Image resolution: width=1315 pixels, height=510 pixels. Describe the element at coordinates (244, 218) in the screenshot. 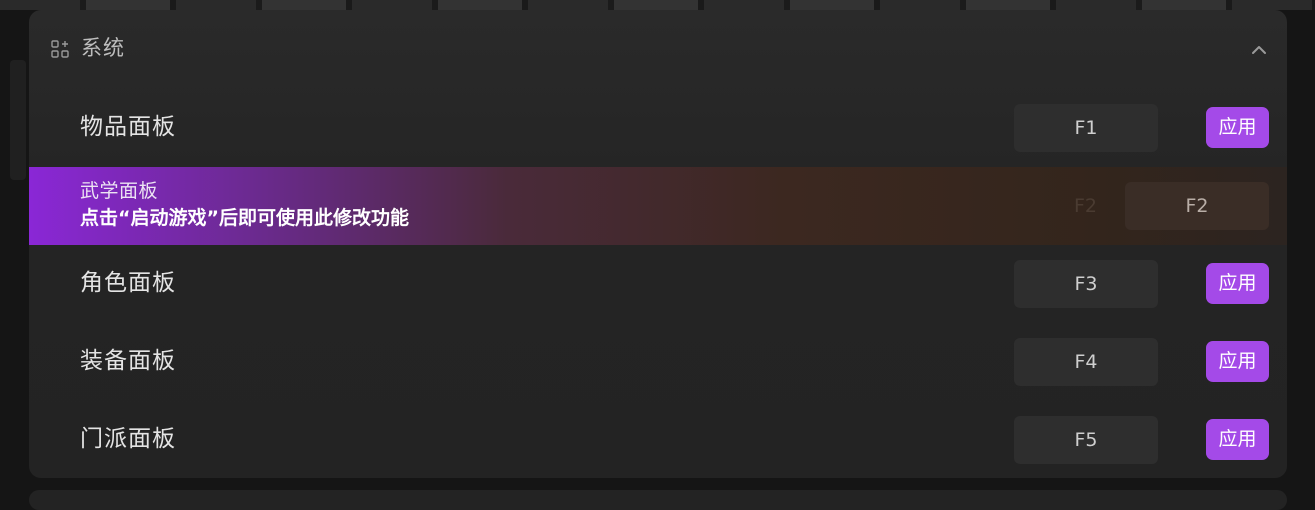

I see `disabled-notice: 点击“启动游戏”后即可使用此修改功能` at that location.